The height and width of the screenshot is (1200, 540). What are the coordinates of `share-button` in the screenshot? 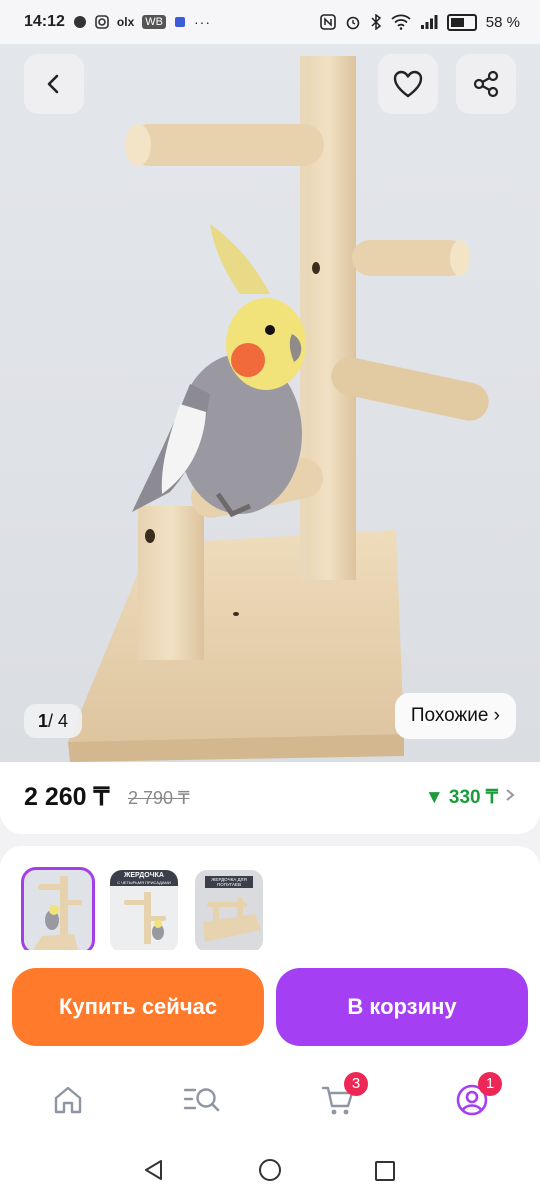 It's located at (486, 84).